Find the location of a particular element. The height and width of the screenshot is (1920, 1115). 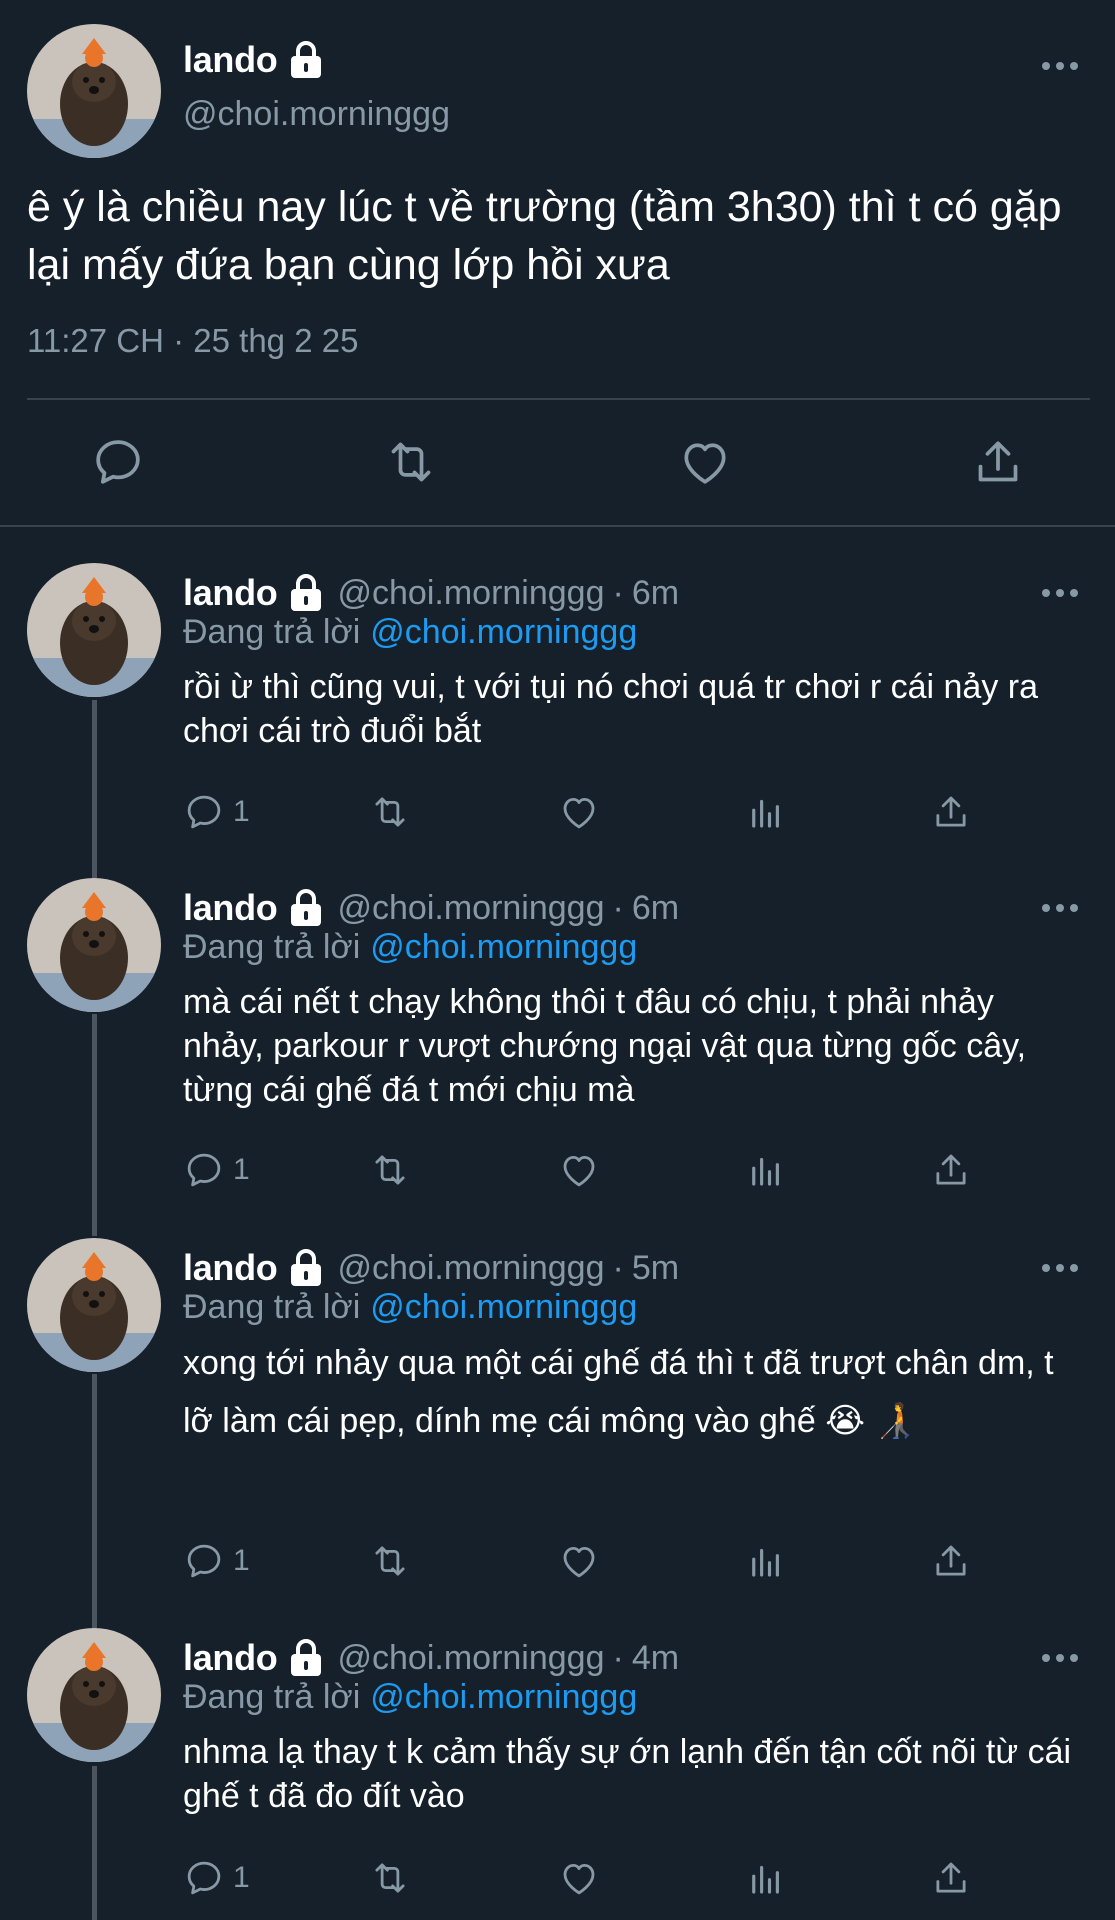

tweet-timestamp: 11:27 CH · 25 thg 2 25 is located at coordinates (192, 341).